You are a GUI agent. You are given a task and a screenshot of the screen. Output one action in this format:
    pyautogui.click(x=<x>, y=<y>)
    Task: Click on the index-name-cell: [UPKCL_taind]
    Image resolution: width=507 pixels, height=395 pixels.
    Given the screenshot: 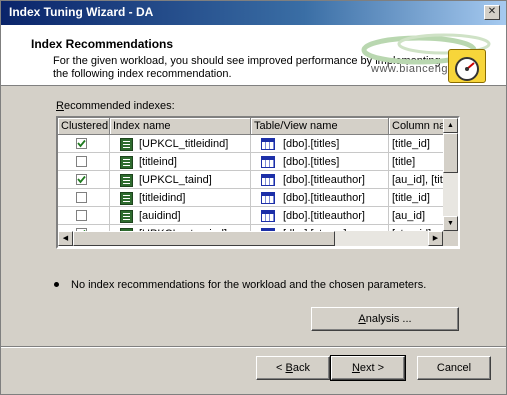 What is the action you would take?
    pyautogui.click(x=180, y=180)
    